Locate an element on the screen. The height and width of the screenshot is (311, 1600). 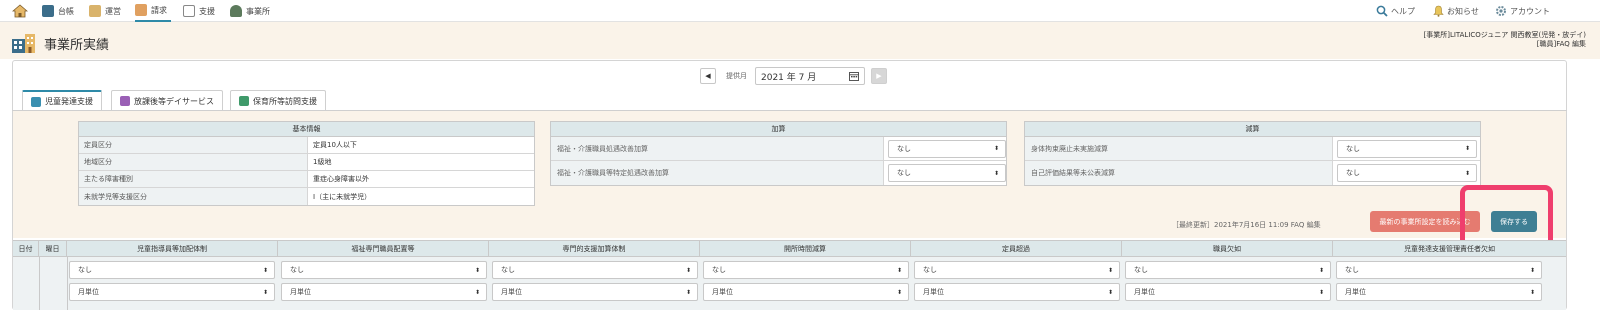
staff-shortage-unit-select: 月単位 ⬍ is located at coordinates (1228, 292).